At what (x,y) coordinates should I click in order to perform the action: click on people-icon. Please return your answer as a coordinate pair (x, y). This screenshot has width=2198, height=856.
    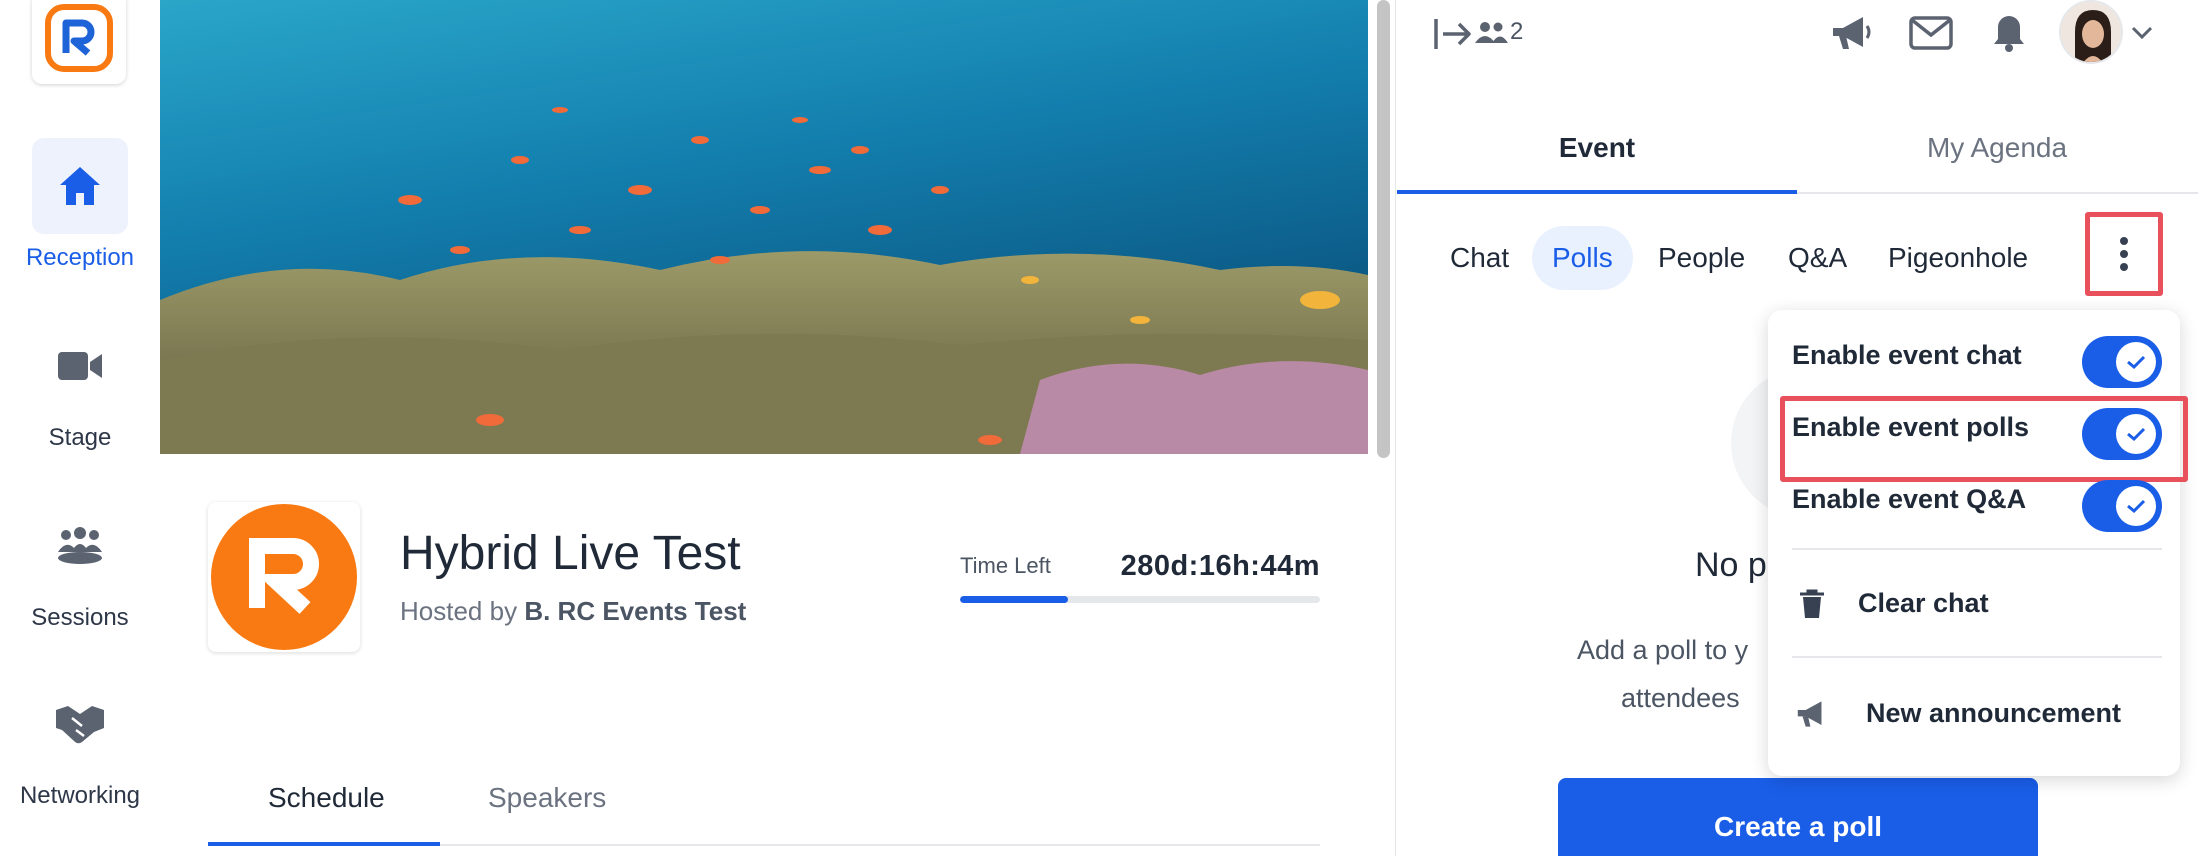
    Looking at the image, I should click on (1491, 32).